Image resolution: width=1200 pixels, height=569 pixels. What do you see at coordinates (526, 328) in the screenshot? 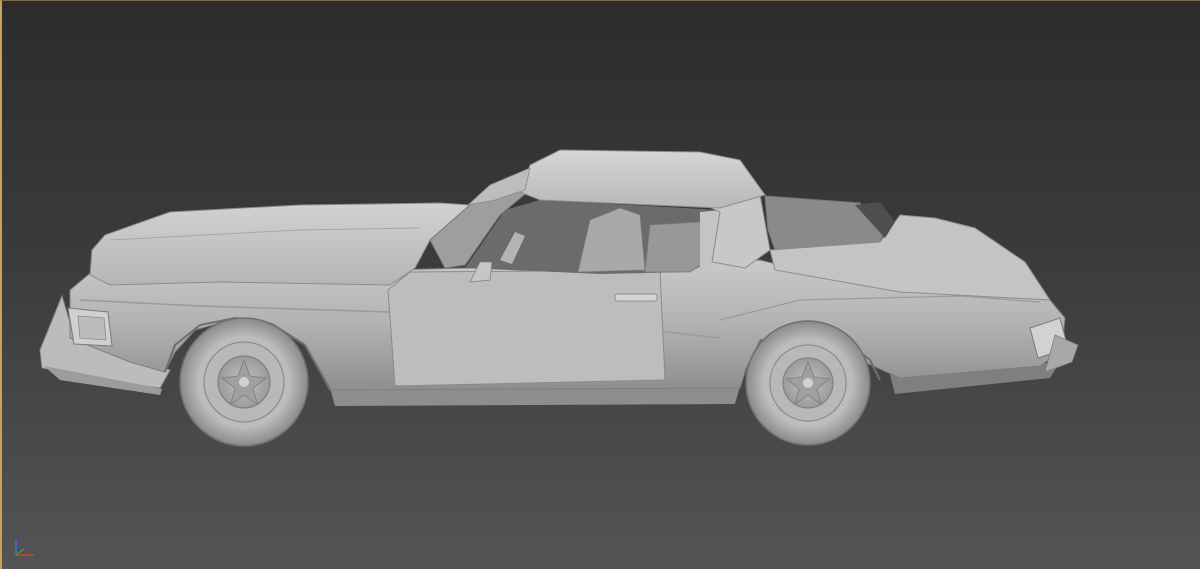
I see `door-panel` at bounding box center [526, 328].